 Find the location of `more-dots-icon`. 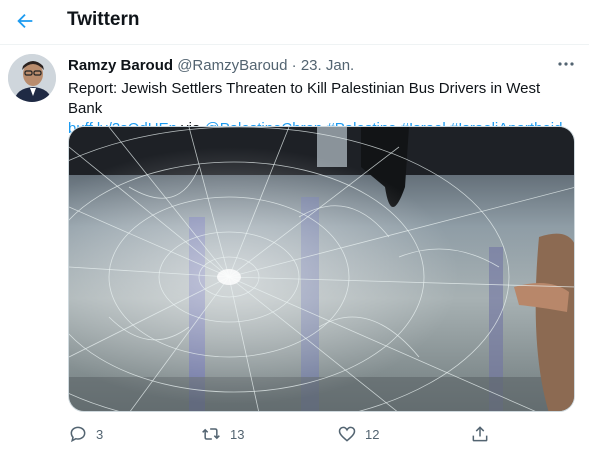

more-dots-icon is located at coordinates (566, 64).